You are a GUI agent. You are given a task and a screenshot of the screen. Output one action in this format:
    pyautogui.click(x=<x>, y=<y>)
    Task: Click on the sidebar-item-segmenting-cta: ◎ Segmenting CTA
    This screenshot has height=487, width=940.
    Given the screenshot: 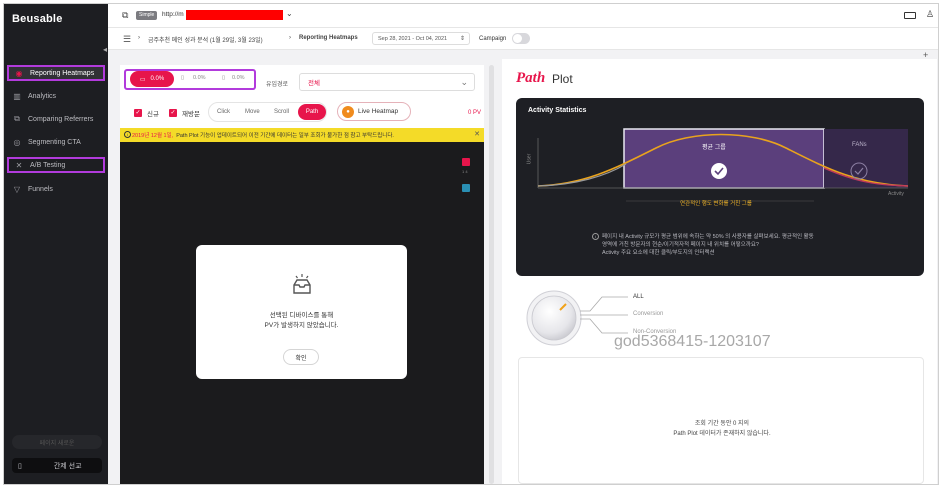 What is the action you would take?
    pyautogui.click(x=56, y=142)
    